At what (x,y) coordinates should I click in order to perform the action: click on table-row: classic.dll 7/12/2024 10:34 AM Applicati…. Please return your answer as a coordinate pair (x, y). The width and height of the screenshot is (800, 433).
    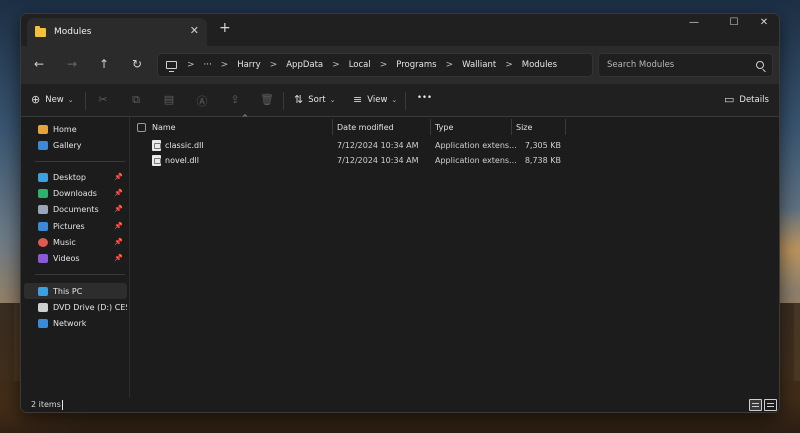
    Looking at the image, I should click on (345, 146).